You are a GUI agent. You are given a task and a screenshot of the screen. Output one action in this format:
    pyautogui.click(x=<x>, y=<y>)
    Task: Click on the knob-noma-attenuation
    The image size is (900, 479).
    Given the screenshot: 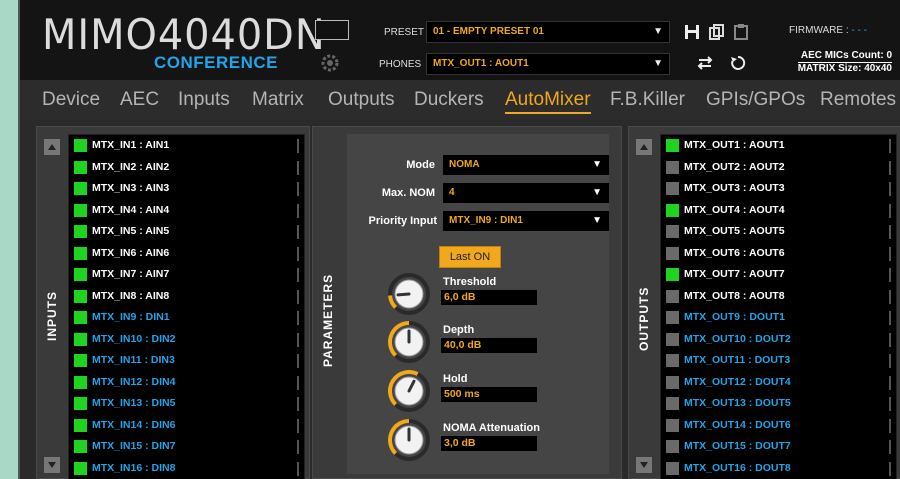 What is the action you would take?
    pyautogui.click(x=409, y=440)
    